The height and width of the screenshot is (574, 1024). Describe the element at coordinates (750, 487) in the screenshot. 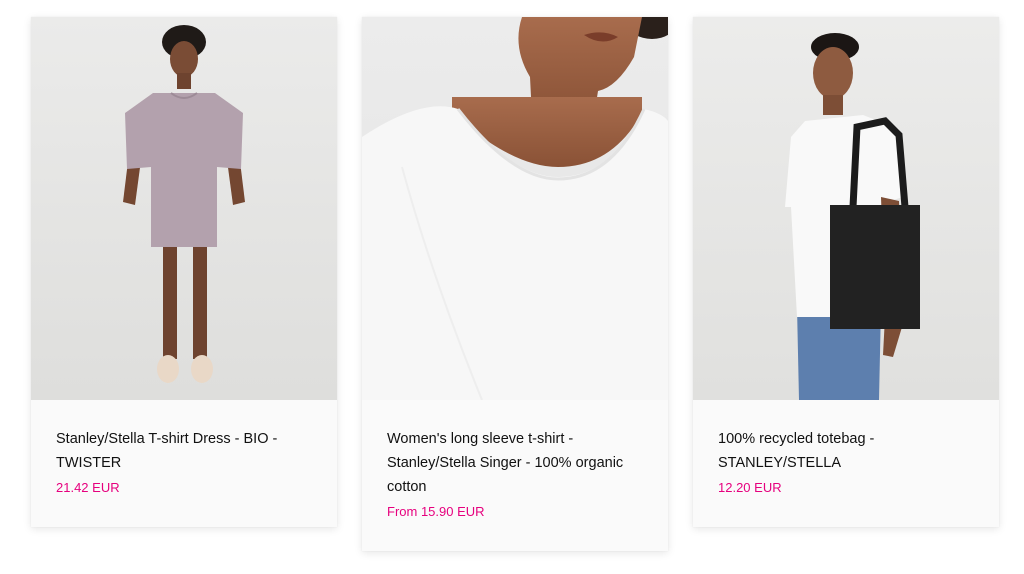

I see `product-price: 12.20 EUR` at that location.